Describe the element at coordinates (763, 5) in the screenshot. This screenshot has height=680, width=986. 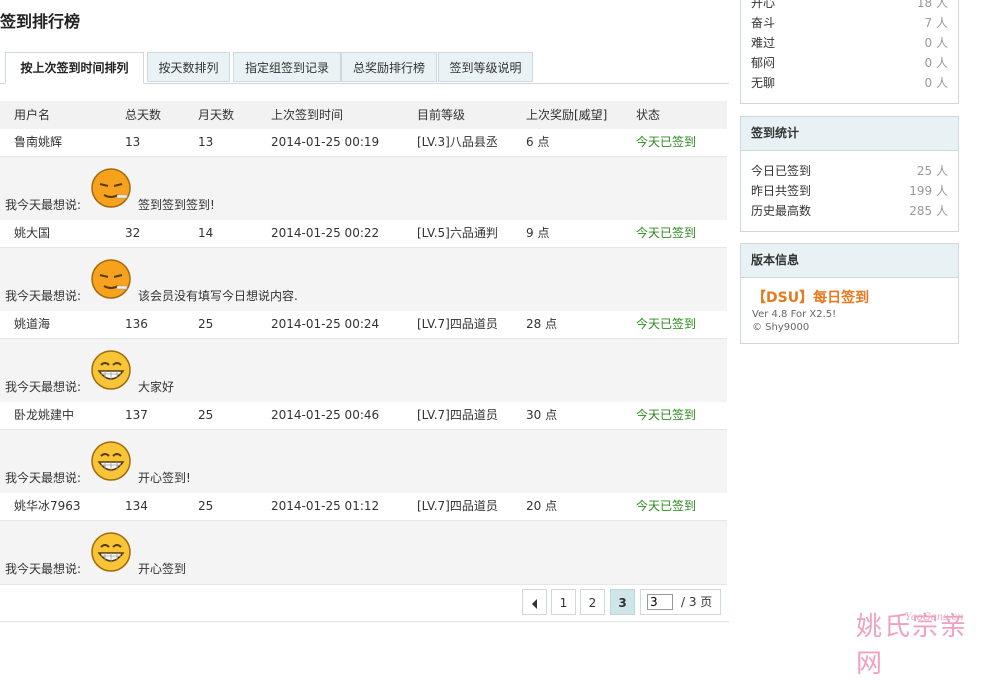
I see `mood-label: 开心` at that location.